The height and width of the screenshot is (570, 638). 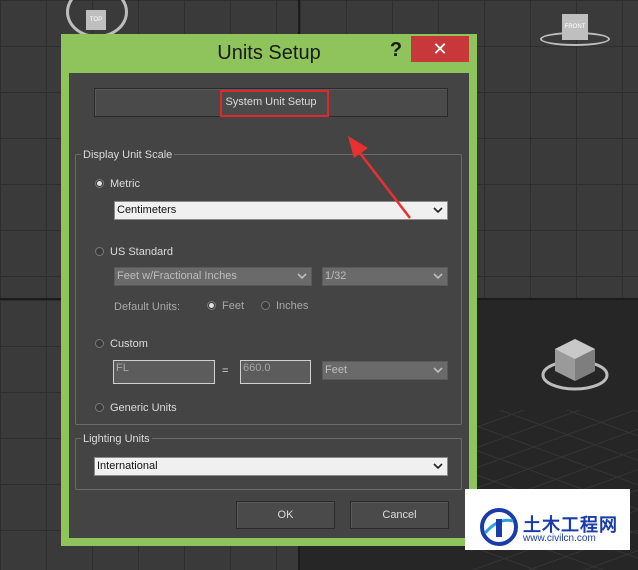 I want to click on custom-name-input: FL, so click(x=164, y=372).